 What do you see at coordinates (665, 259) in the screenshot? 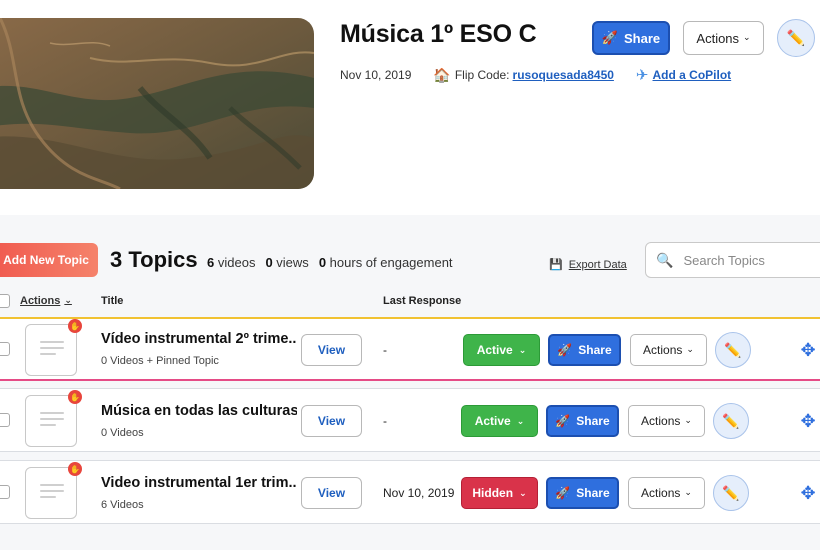
I see `search-icon: 🔍` at bounding box center [665, 259].